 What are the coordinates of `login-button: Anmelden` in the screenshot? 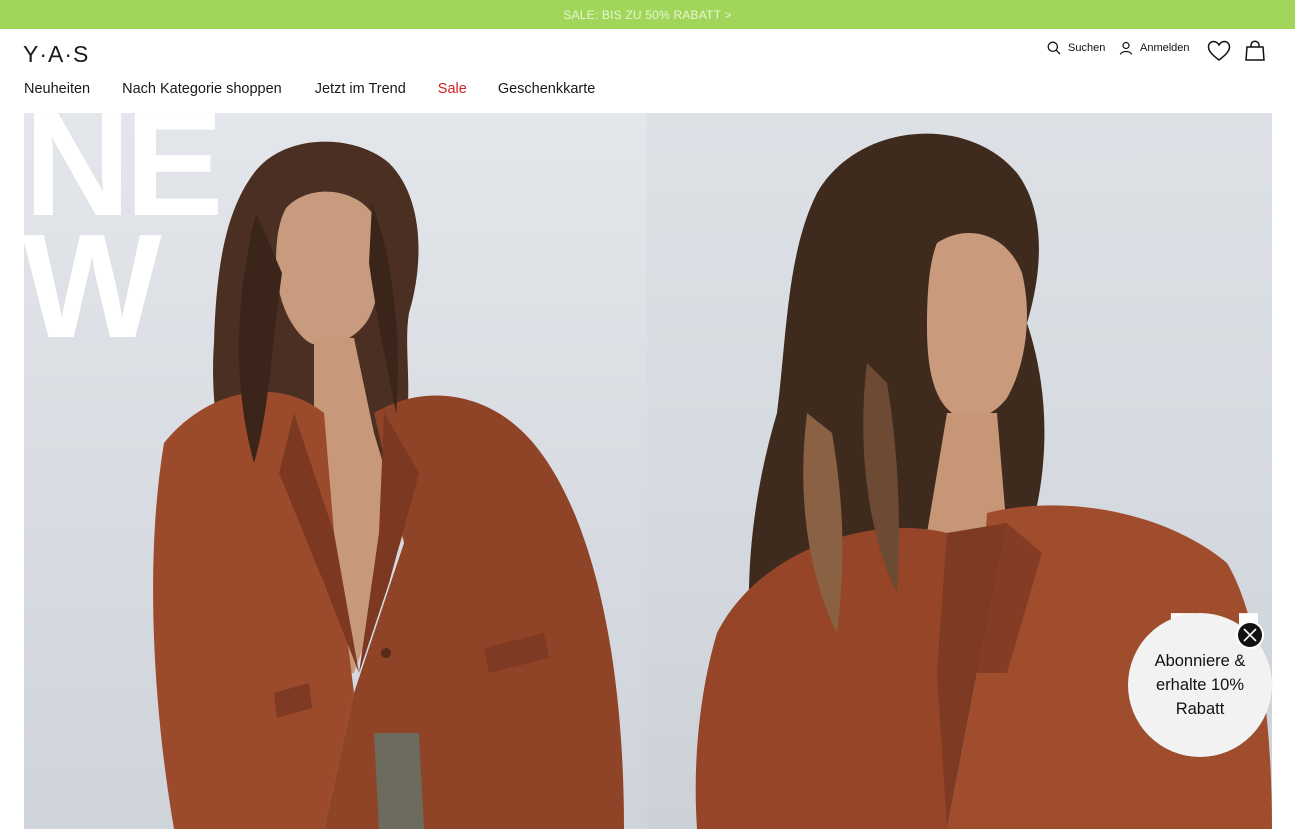 It's located at (1154, 48).